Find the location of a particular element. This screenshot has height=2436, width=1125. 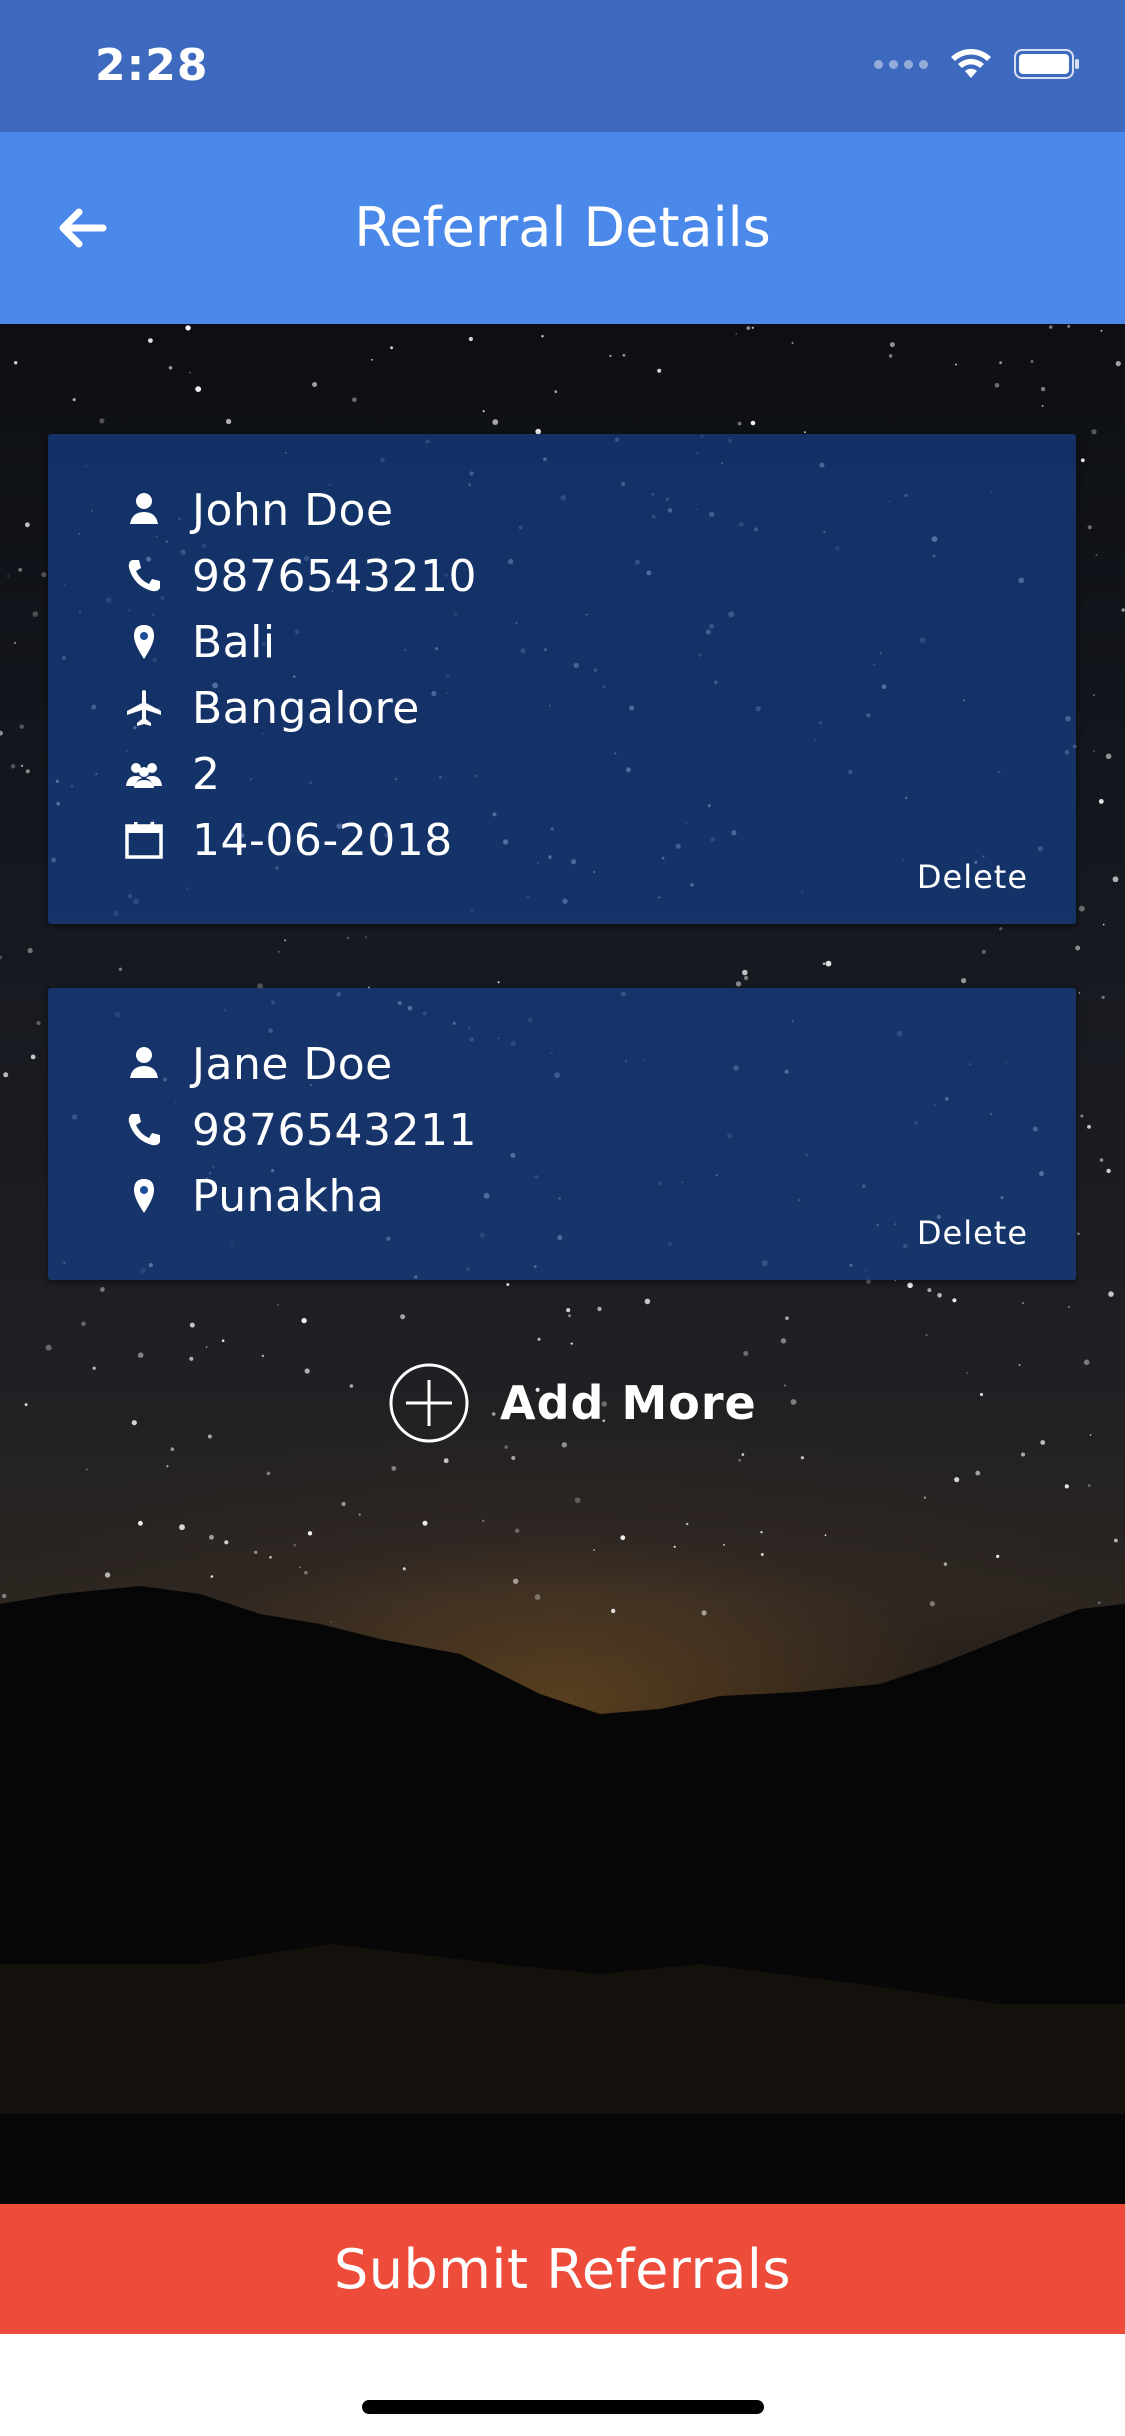

submit-referrals-button: Submit Referrals is located at coordinates (562, 2269).